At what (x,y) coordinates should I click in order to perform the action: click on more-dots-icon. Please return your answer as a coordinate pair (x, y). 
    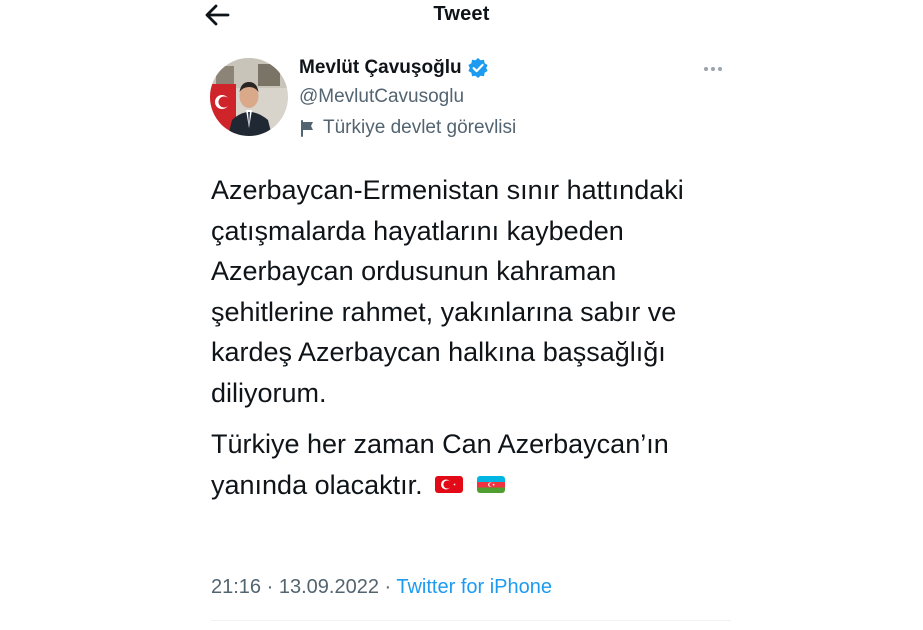
    Looking at the image, I should click on (713, 69).